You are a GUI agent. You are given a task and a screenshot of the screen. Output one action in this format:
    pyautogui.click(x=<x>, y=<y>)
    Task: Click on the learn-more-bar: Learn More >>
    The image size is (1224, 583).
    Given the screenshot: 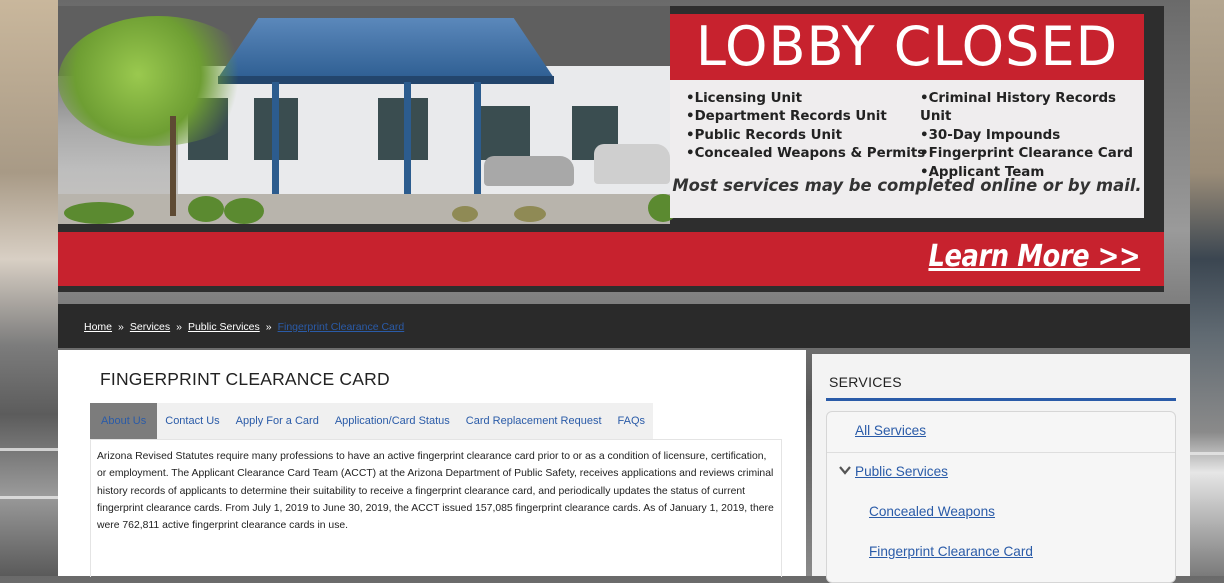 What is the action you would take?
    pyautogui.click(x=611, y=259)
    